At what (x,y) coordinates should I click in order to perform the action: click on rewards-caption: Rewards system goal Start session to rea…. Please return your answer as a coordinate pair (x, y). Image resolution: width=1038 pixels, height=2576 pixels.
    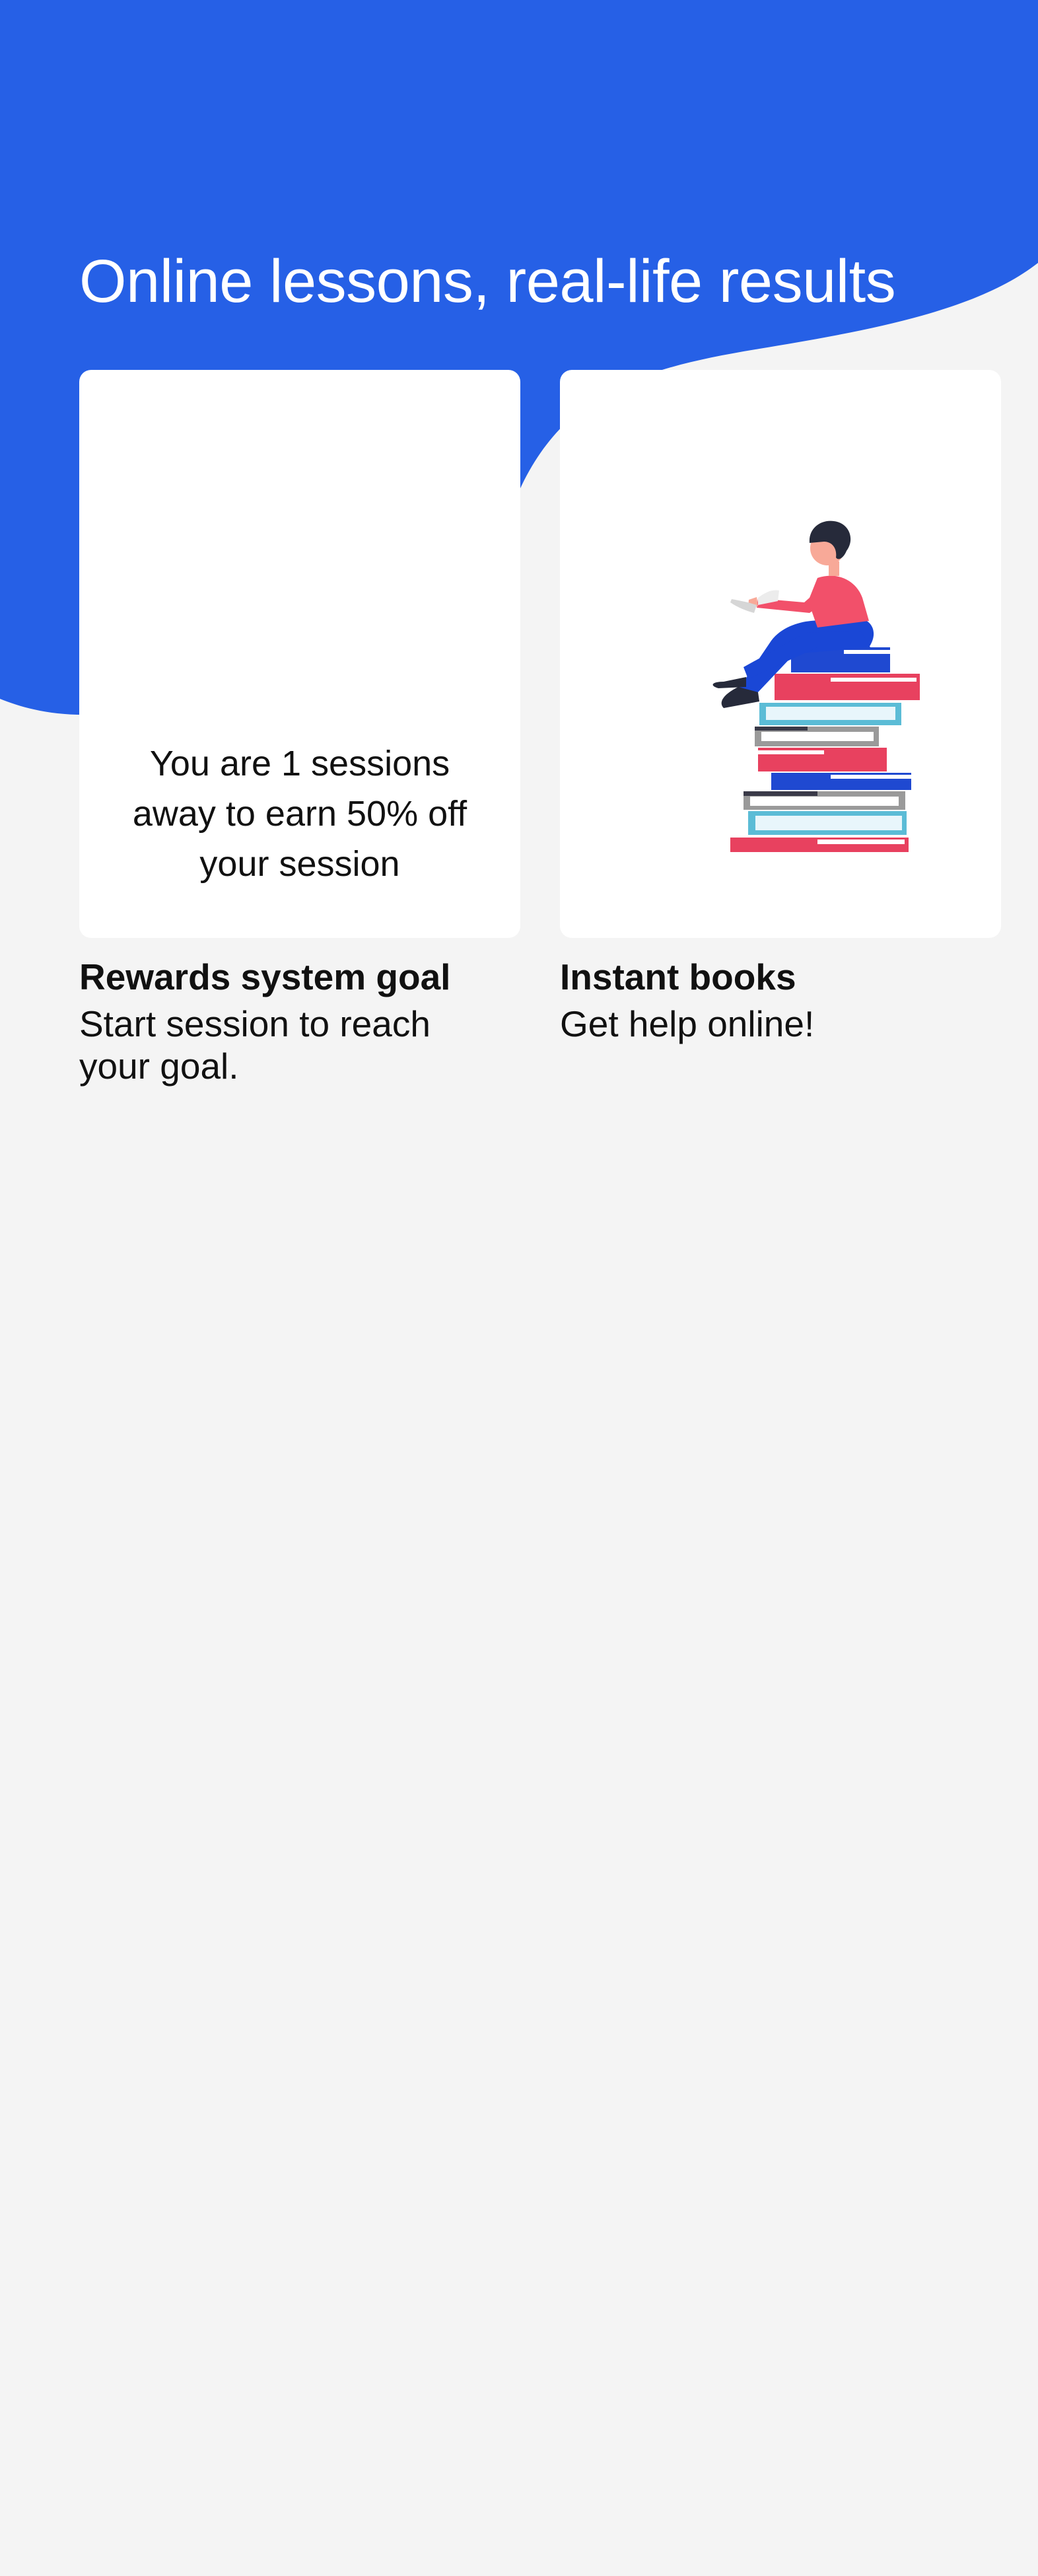
    Looking at the image, I should click on (300, 1019).